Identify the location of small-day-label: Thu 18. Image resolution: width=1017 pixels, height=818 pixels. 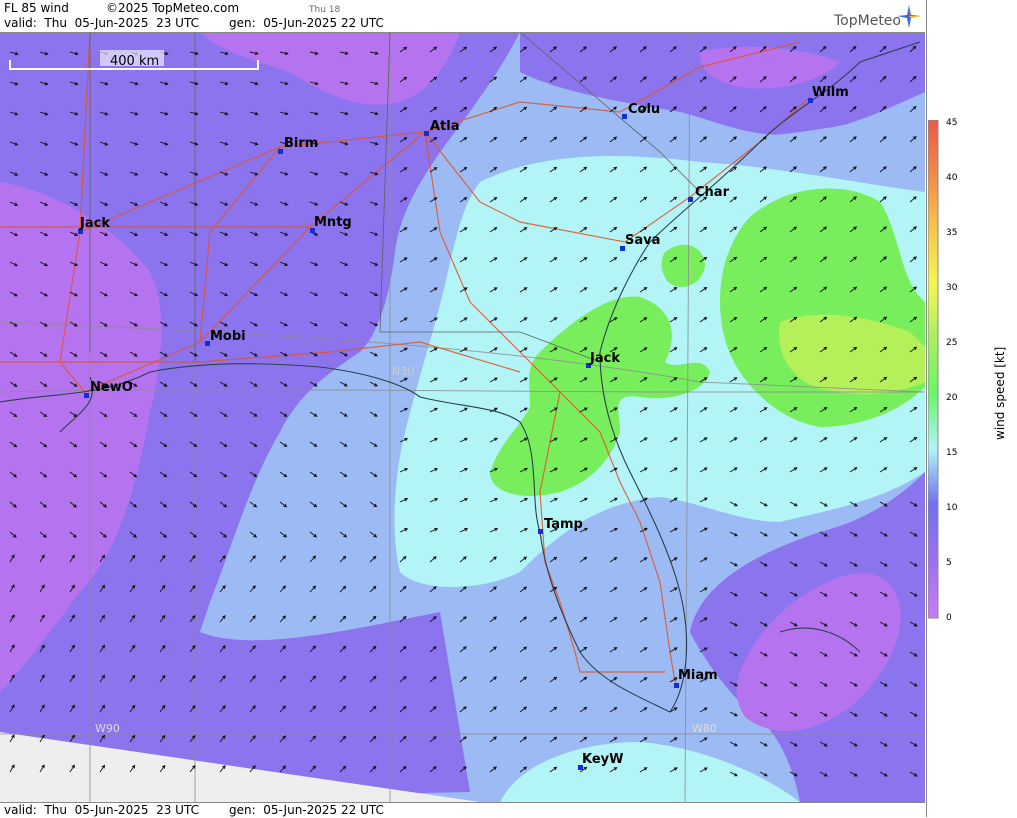
(325, 10).